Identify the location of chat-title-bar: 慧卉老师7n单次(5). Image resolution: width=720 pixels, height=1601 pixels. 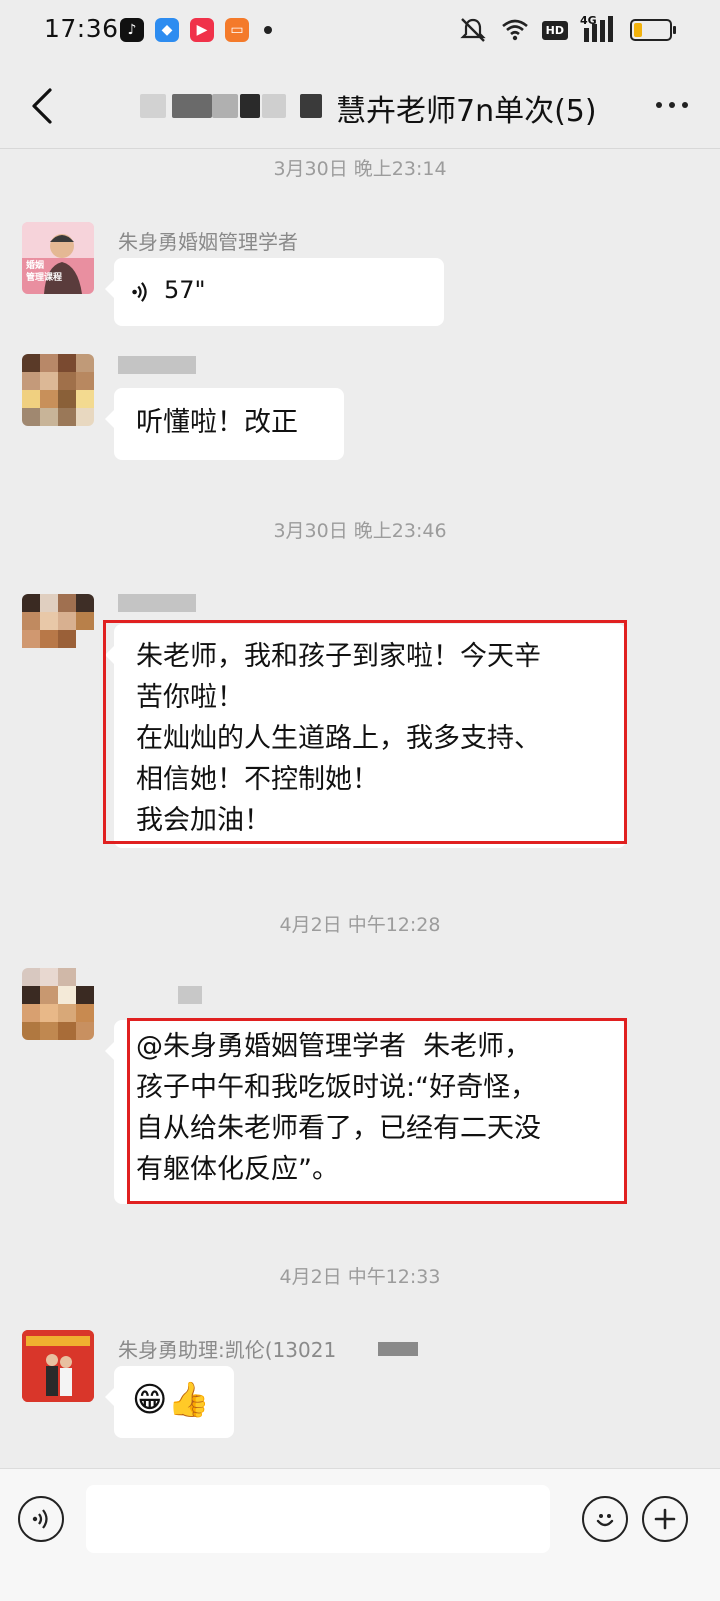
(360, 106).